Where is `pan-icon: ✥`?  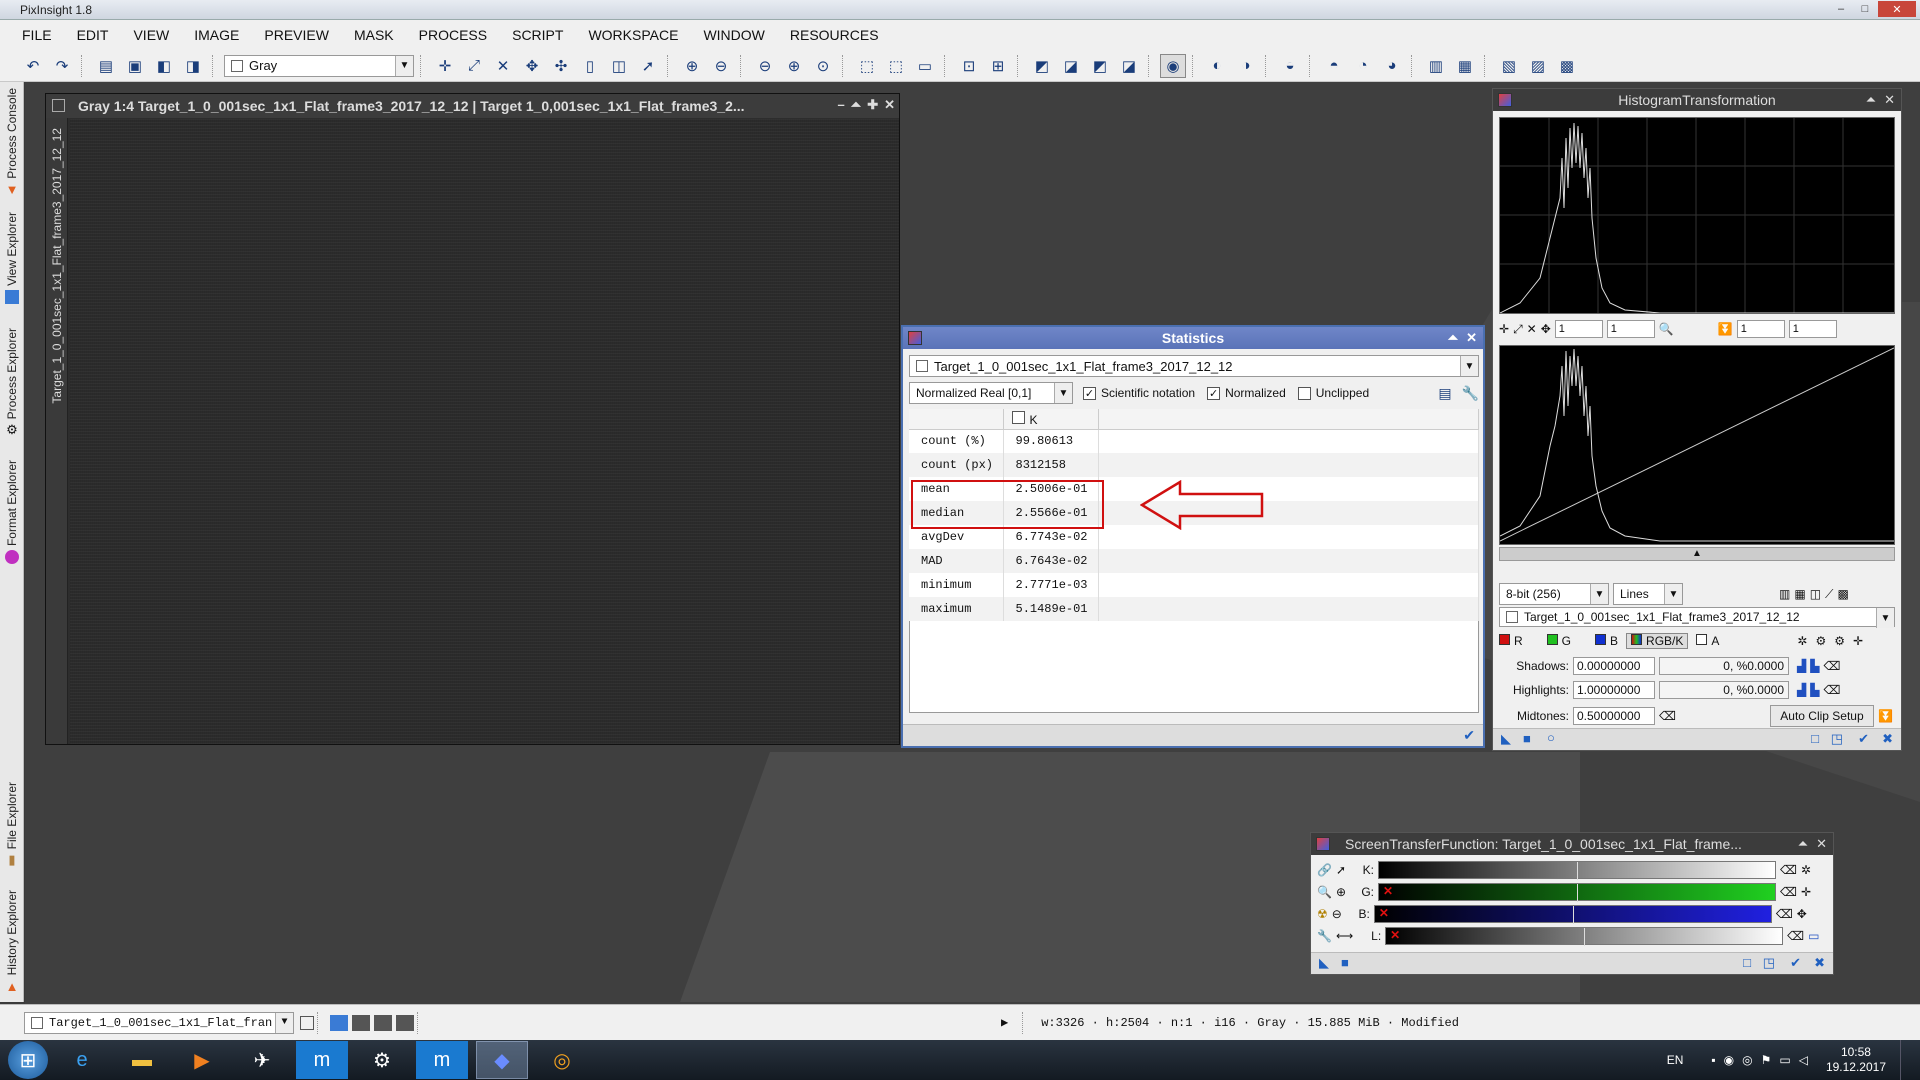
pan-icon: ✥ is located at coordinates (532, 66).